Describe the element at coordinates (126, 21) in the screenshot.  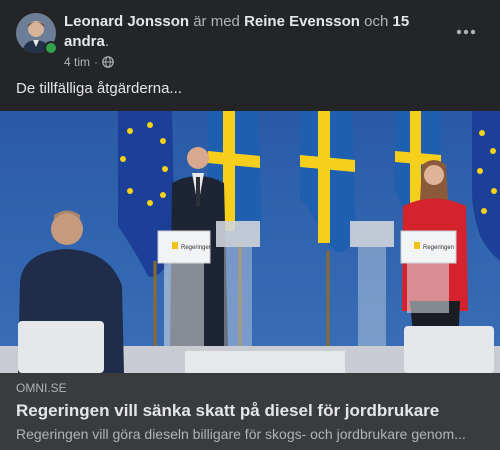
I see `author-name-link: Leonard Jonsson` at that location.